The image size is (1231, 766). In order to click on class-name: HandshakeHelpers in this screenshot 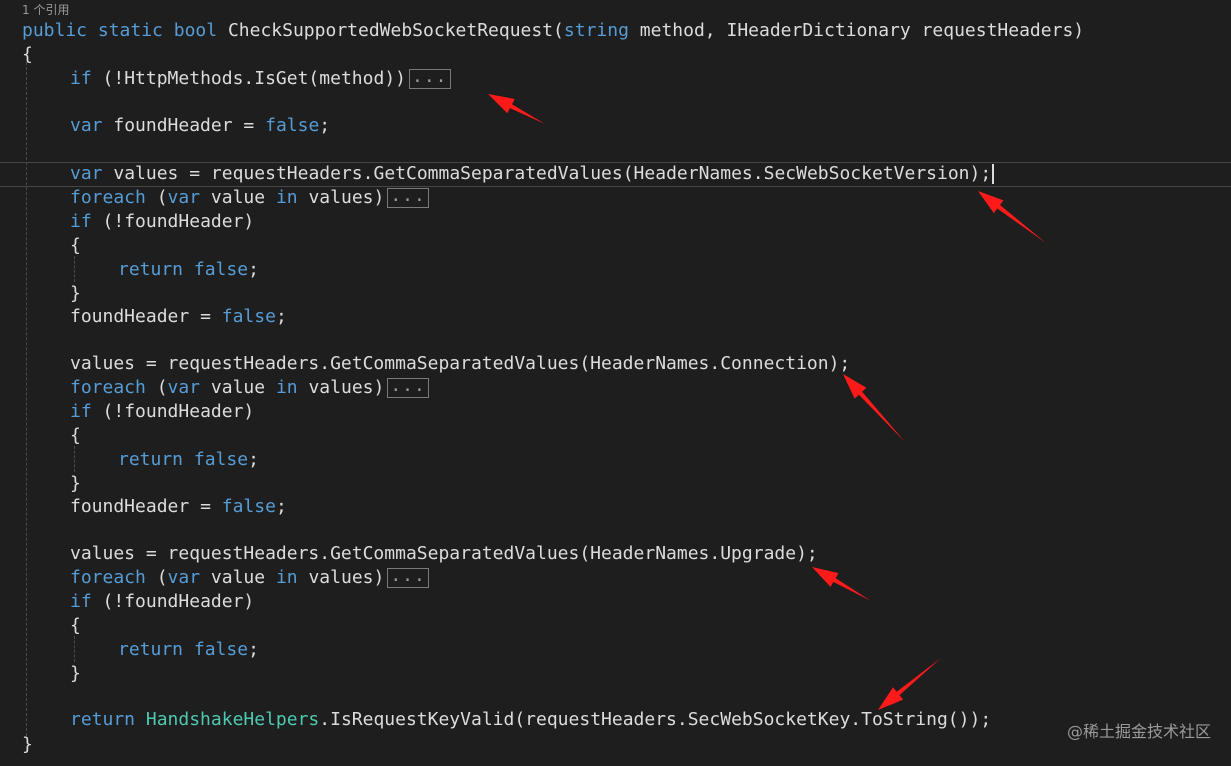, I will do `click(232, 719)`.